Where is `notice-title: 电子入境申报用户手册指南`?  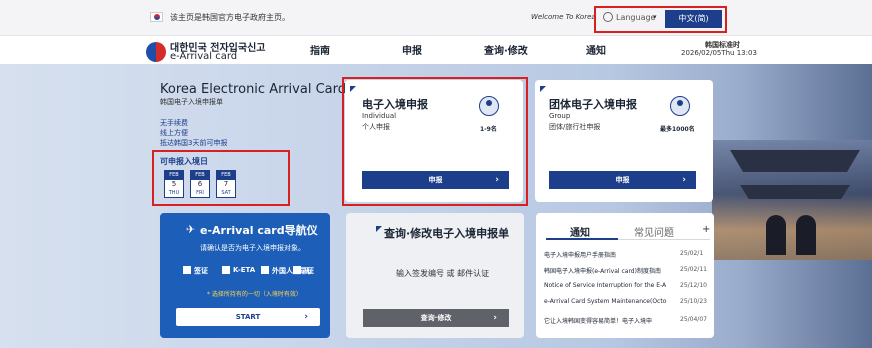
notice-title: 电子入境申报用户手册指南 is located at coordinates (580, 255).